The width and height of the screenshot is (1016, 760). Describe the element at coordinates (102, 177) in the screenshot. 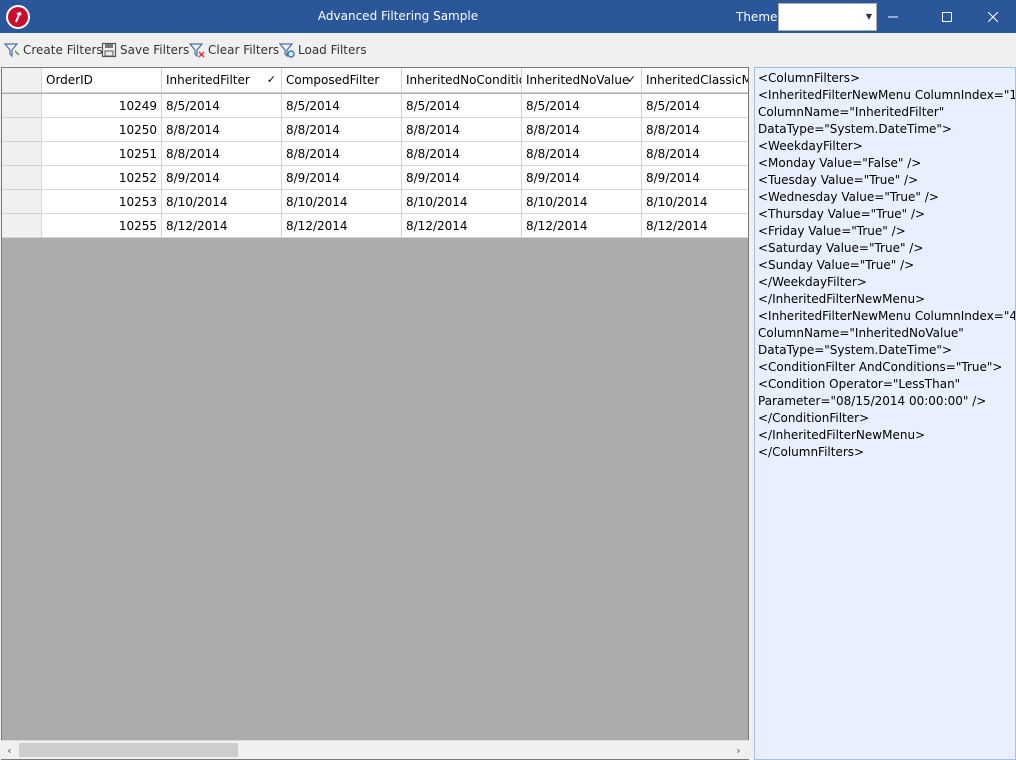

I see `table-cell: 10252` at that location.